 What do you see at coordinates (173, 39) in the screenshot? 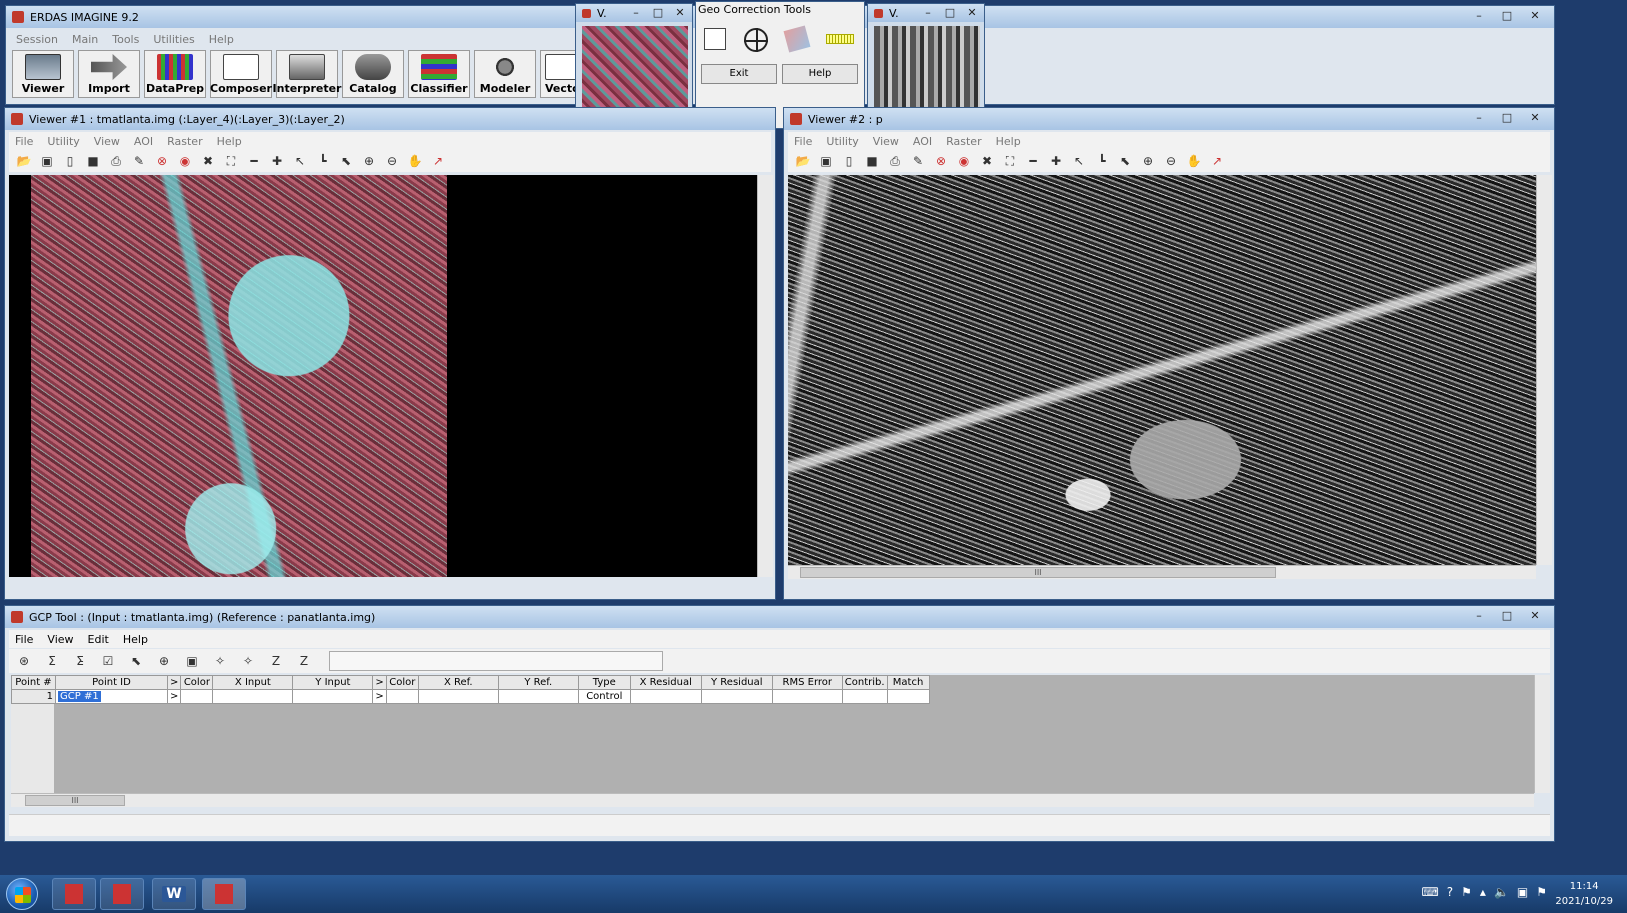
I see `menu-utilities: Utilities` at bounding box center [173, 39].